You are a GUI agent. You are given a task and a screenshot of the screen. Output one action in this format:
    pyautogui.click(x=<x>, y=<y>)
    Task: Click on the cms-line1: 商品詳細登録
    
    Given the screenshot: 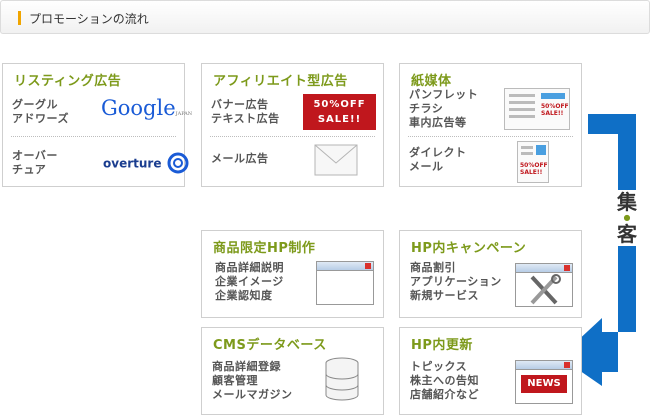 What is the action you would take?
    pyautogui.click(x=246, y=366)
    